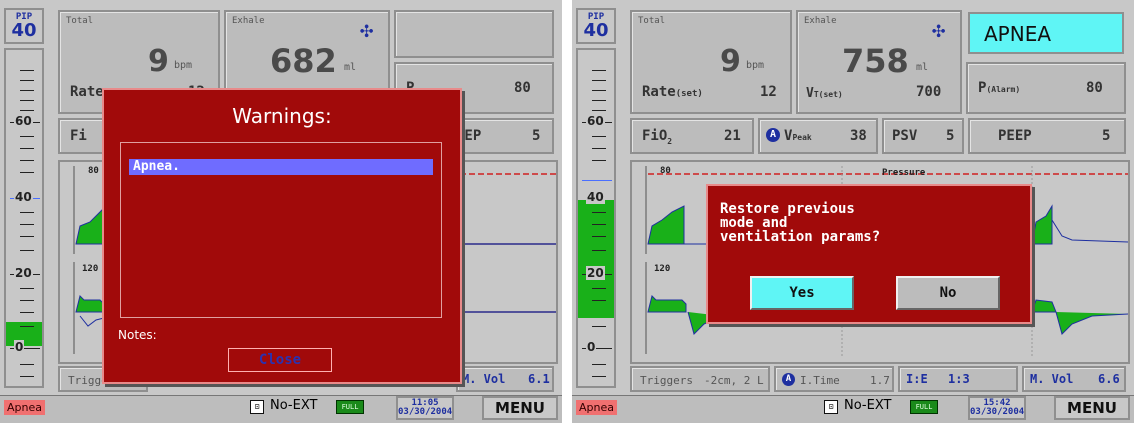  I want to click on apnea-banner: APNEA, so click(1046, 33).